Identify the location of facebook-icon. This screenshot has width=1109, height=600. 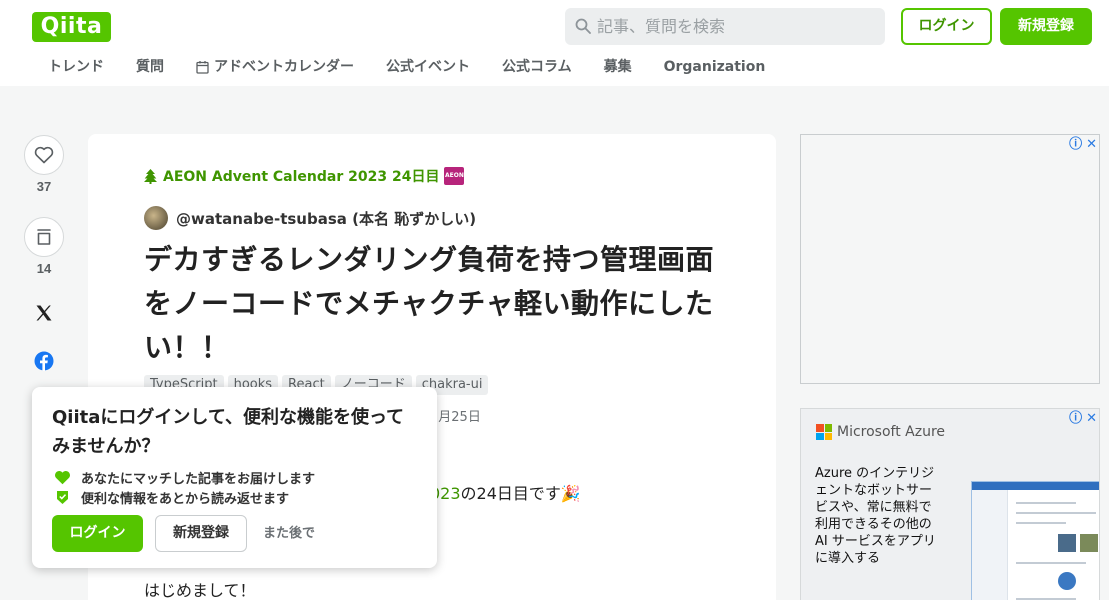
(44, 361).